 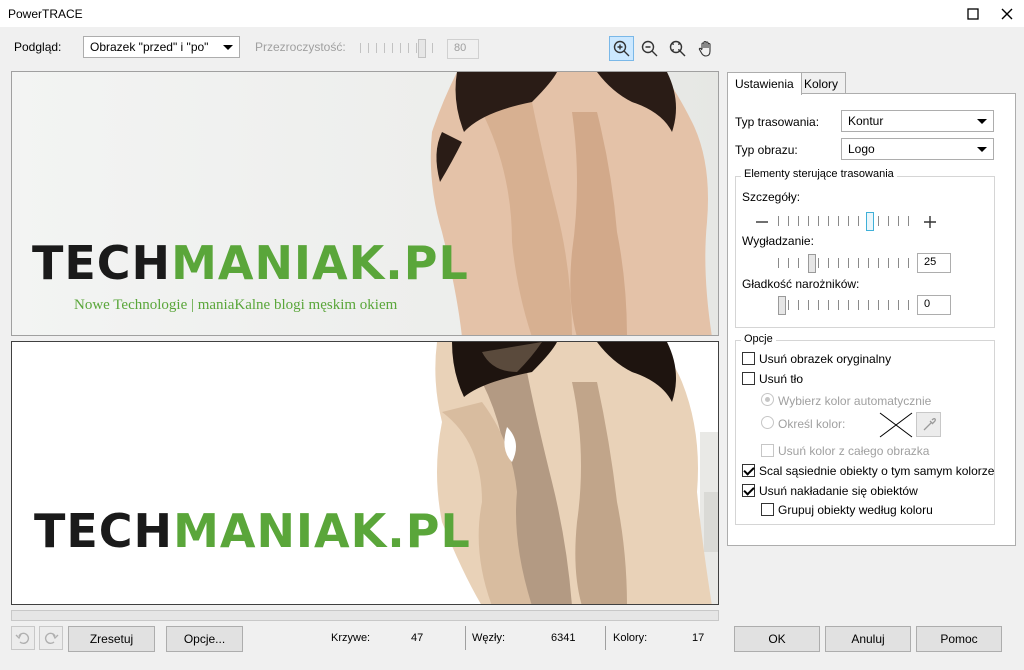 What do you see at coordinates (917, 149) in the screenshot?
I see `image-type-select: Logo` at bounding box center [917, 149].